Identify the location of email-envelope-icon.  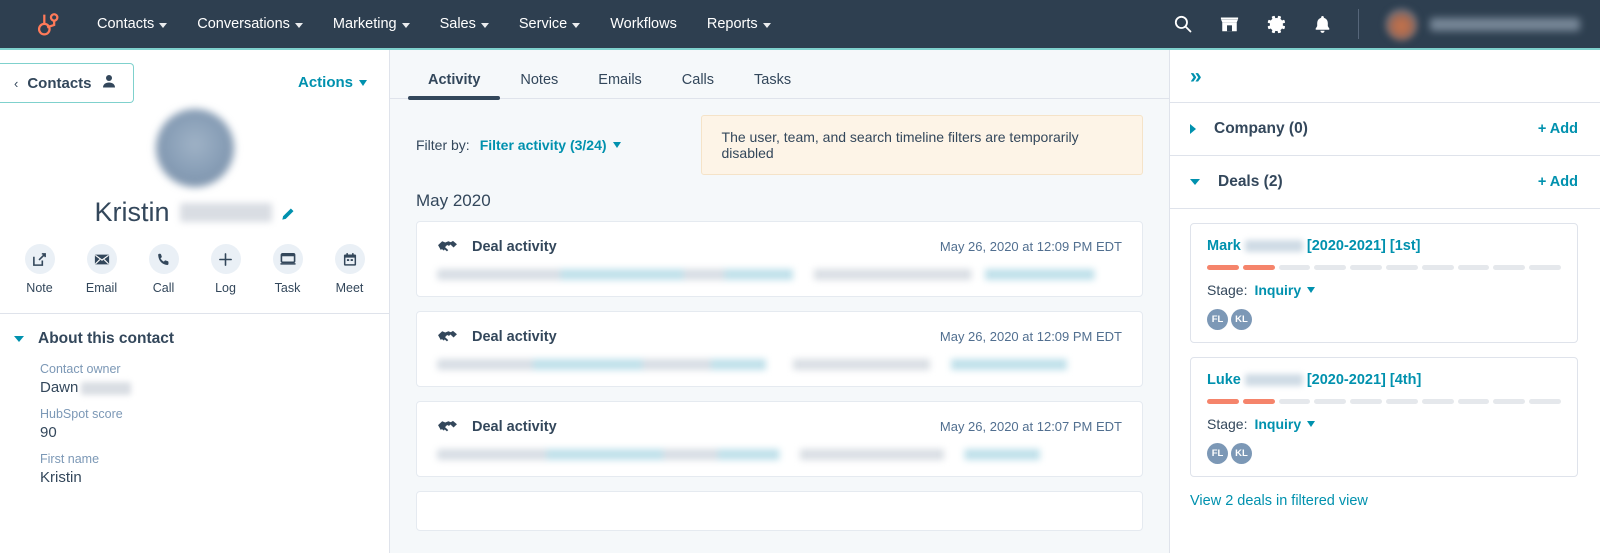
(101, 259).